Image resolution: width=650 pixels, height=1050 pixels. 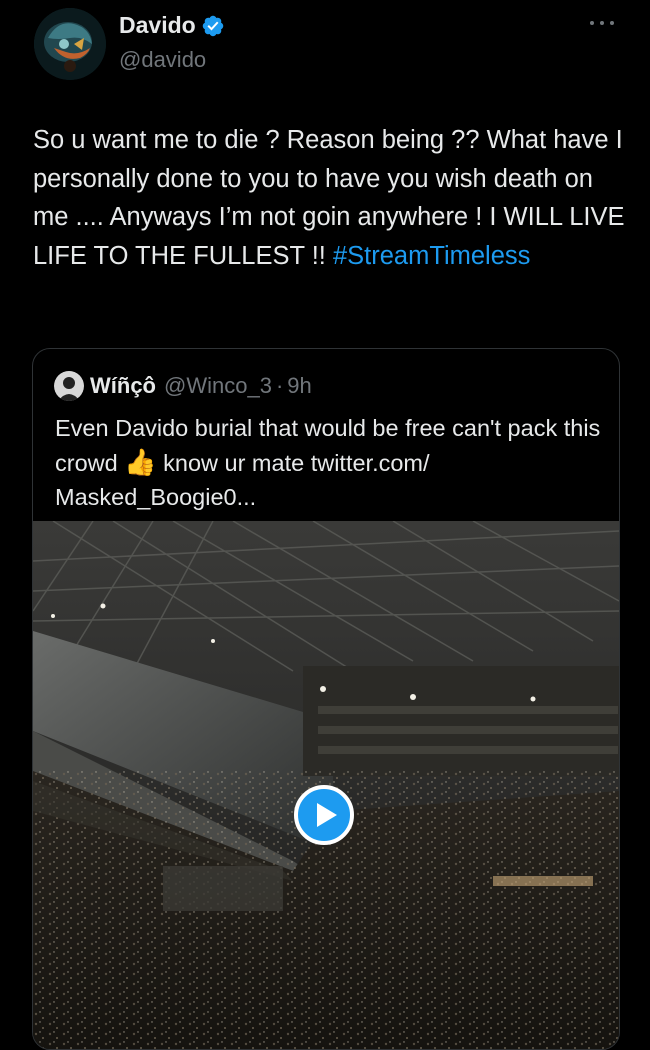 What do you see at coordinates (162, 60) in the screenshot?
I see `author-handle: @davido` at bounding box center [162, 60].